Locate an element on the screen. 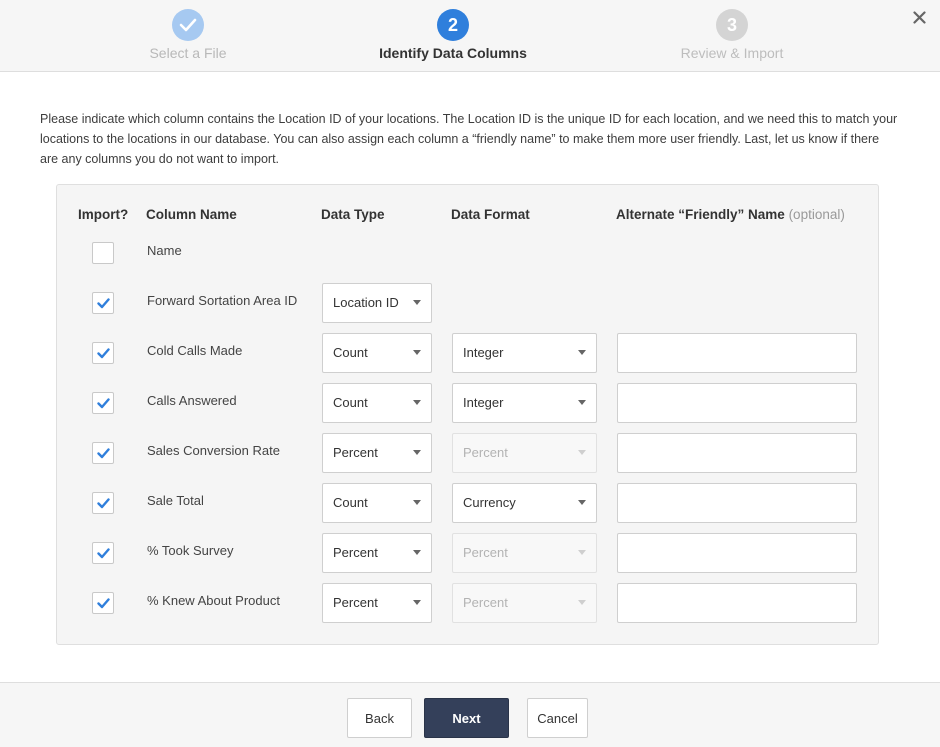 This screenshot has width=940, height=747. header-data-format: Data Format is located at coordinates (490, 214).